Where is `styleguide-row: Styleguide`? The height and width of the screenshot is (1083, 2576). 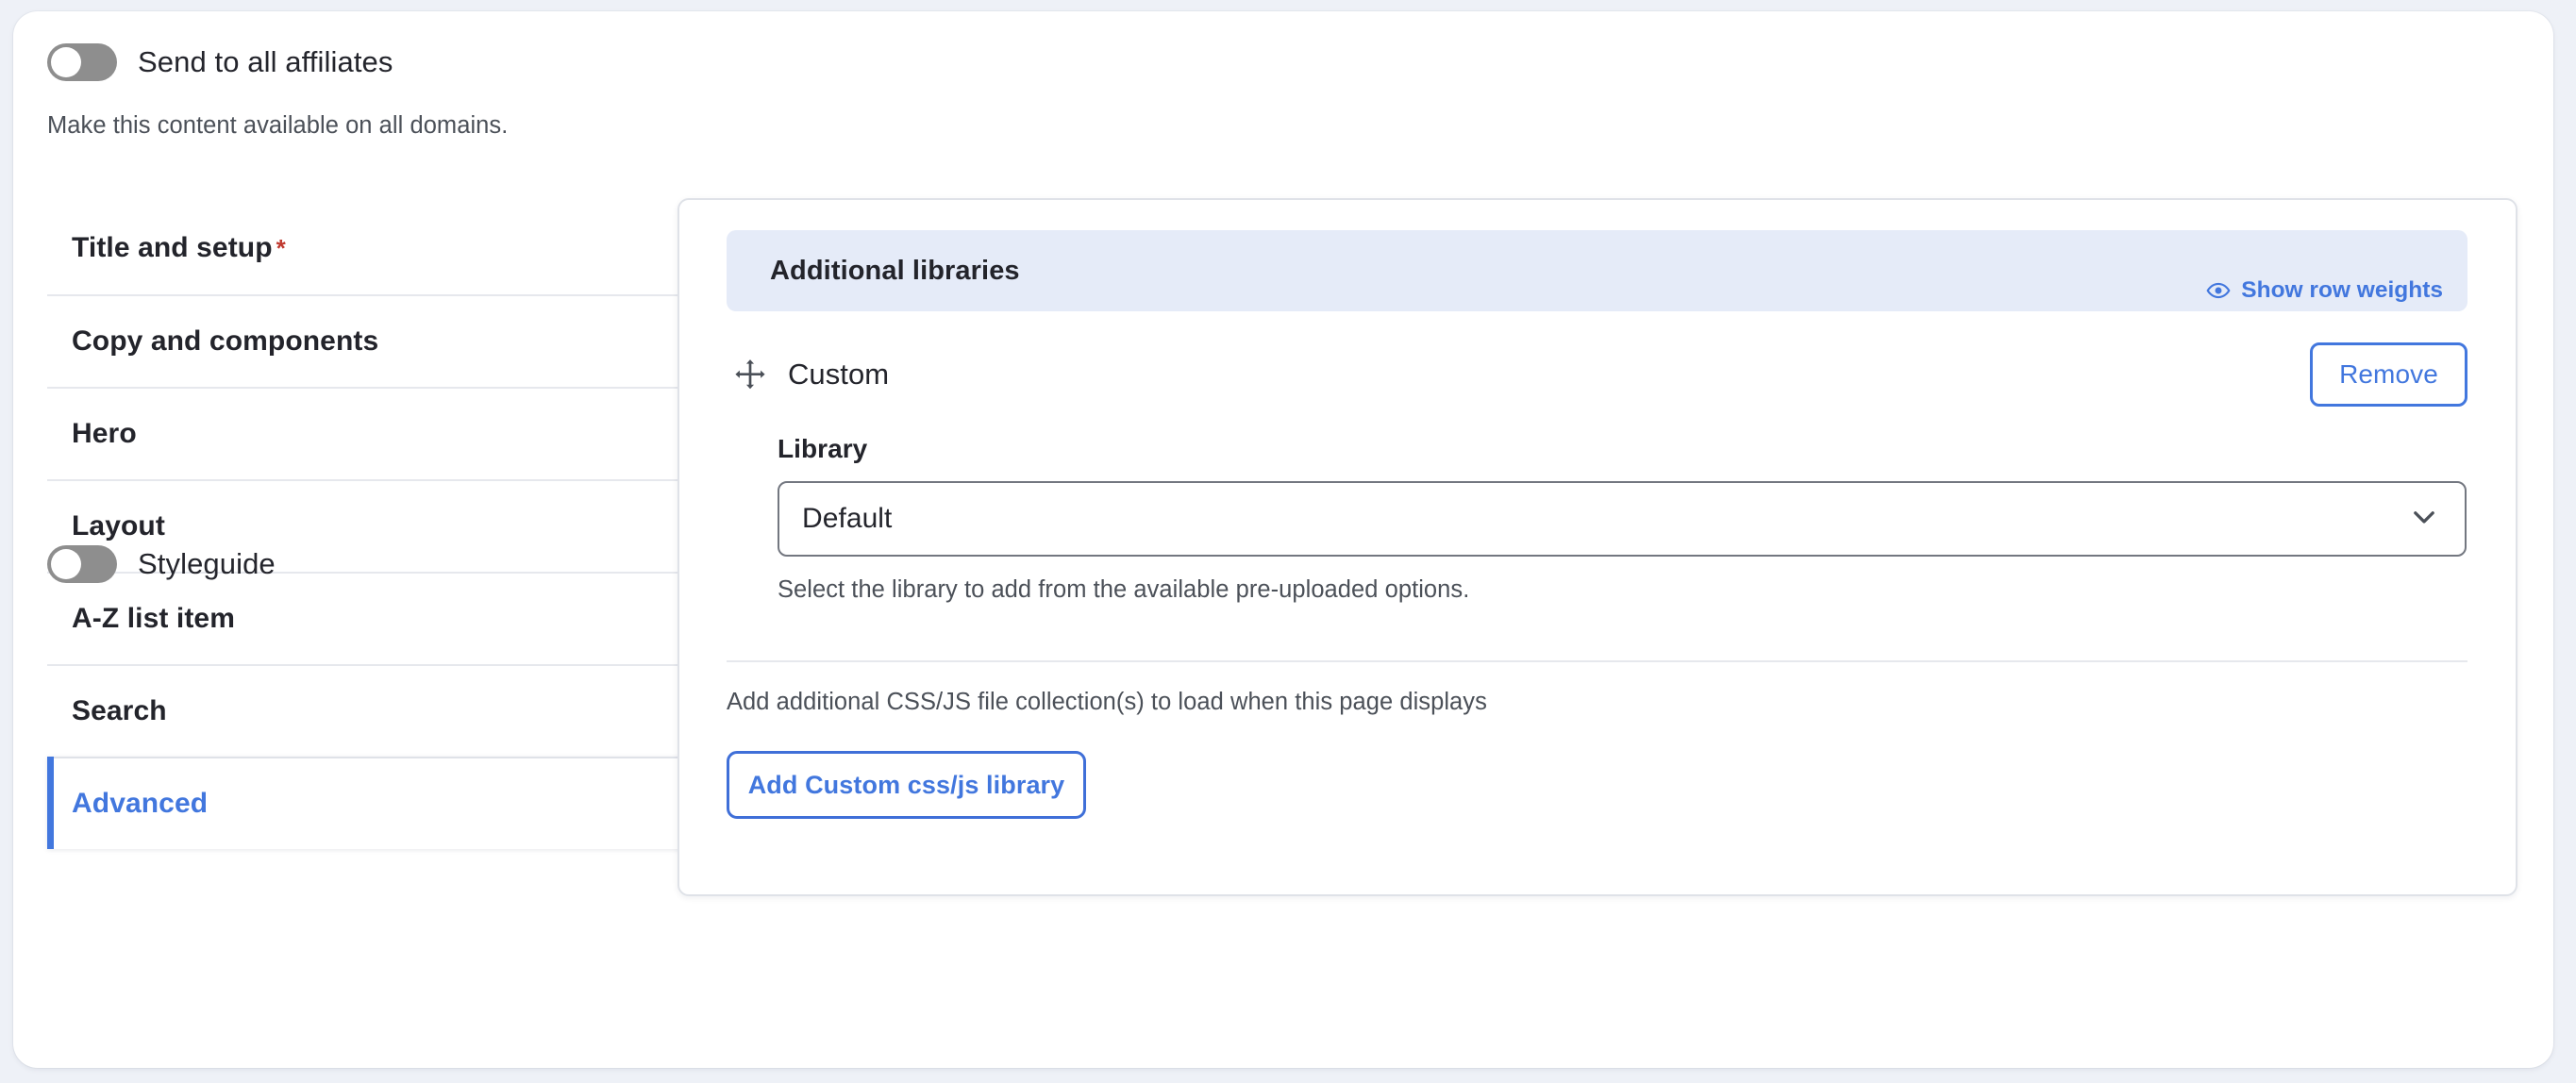
styleguide-row: Styleguide is located at coordinates (161, 564).